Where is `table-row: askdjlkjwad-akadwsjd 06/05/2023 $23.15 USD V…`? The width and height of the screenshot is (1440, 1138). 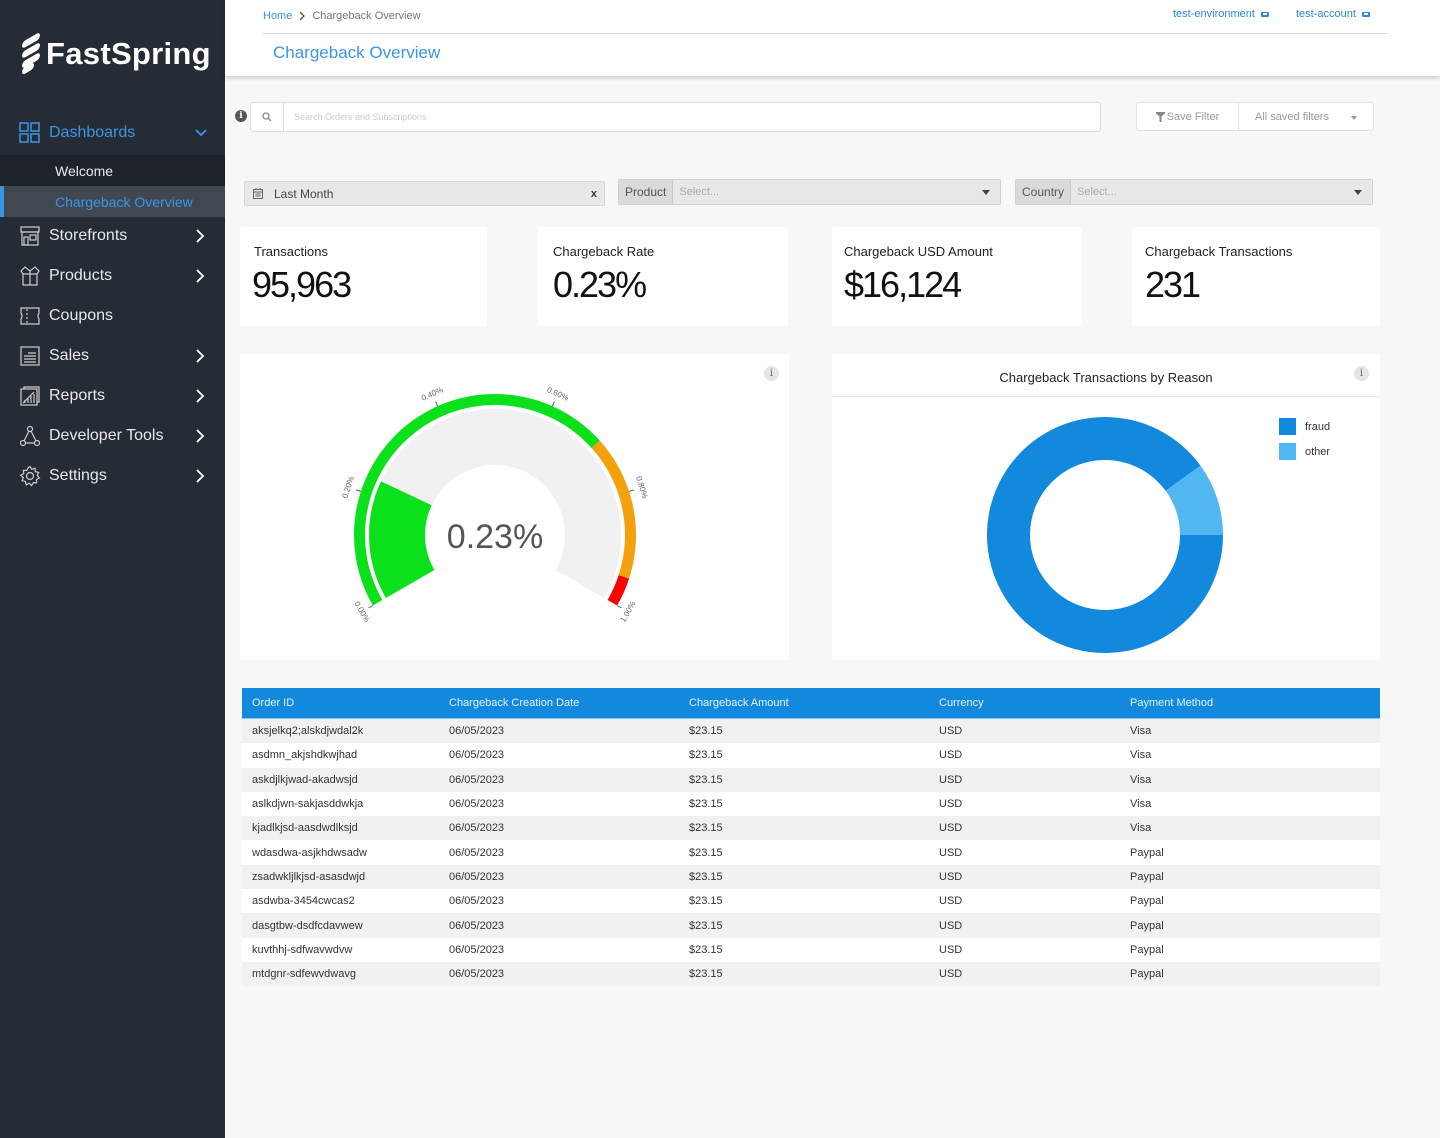
table-row: askdjlkjwad-akadwsjd 06/05/2023 $23.15 USD V… is located at coordinates (811, 779).